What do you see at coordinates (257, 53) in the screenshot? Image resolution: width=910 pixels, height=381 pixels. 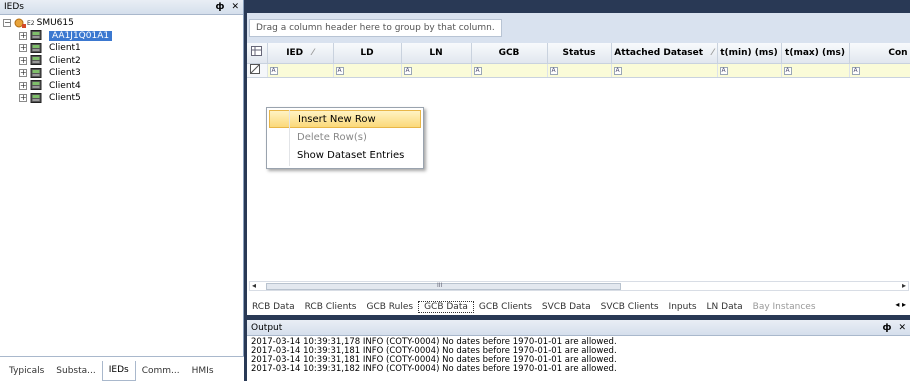 I see `grid-options-icon` at bounding box center [257, 53].